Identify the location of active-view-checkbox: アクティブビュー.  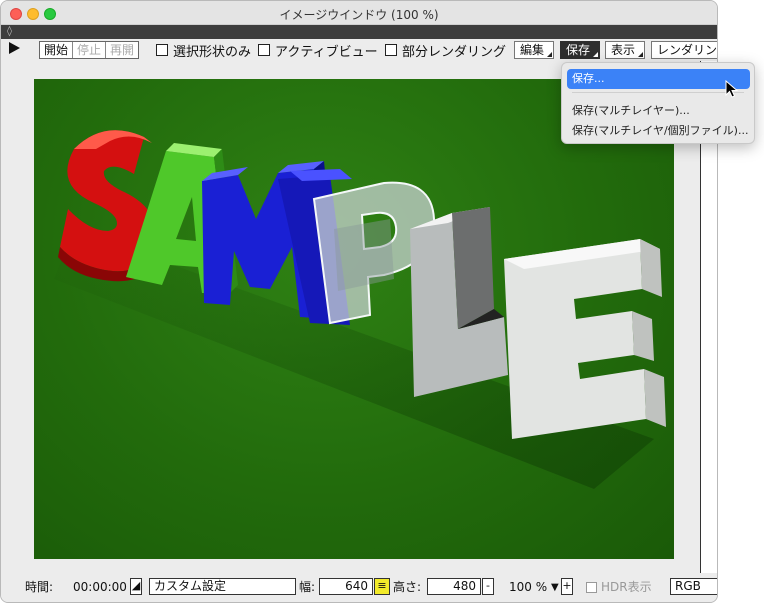
(318, 51).